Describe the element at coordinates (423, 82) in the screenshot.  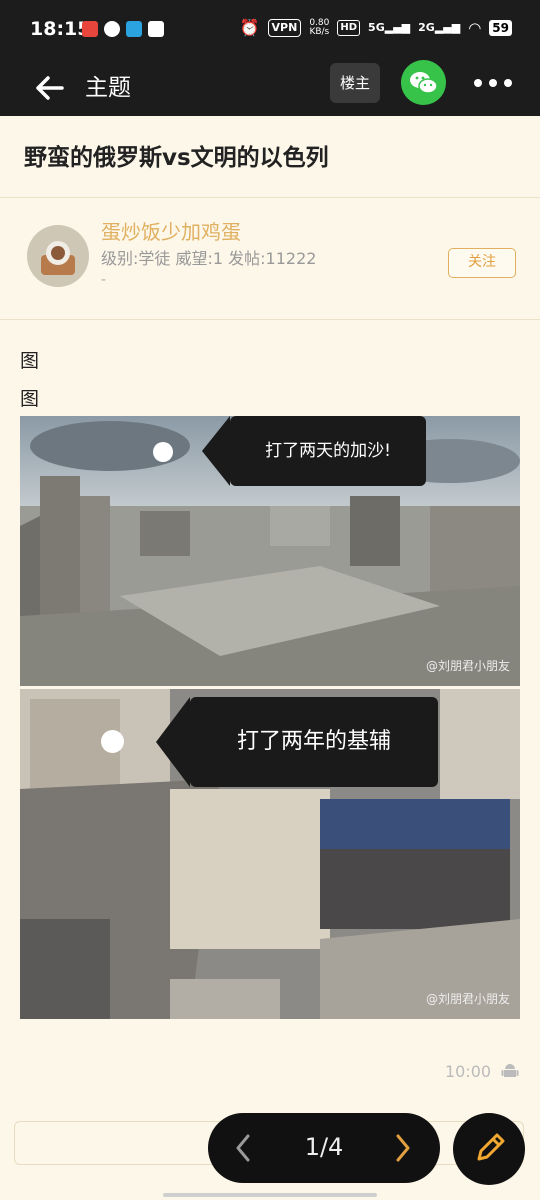
I see `wechat-icon` at that location.